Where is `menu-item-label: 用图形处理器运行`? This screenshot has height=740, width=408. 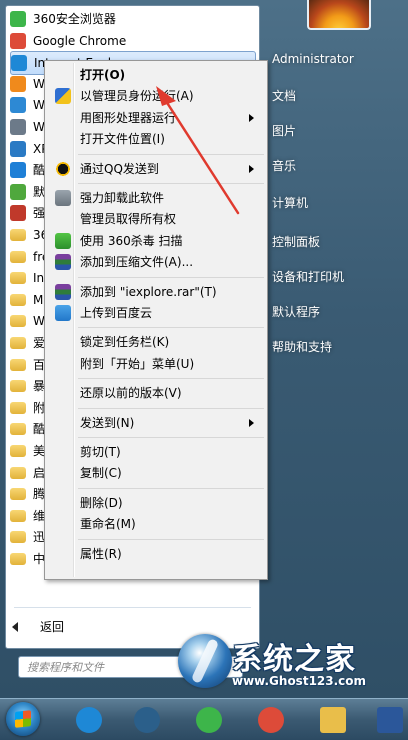
menu-item-label: 用图形处理器运行 is located at coordinates (128, 117).